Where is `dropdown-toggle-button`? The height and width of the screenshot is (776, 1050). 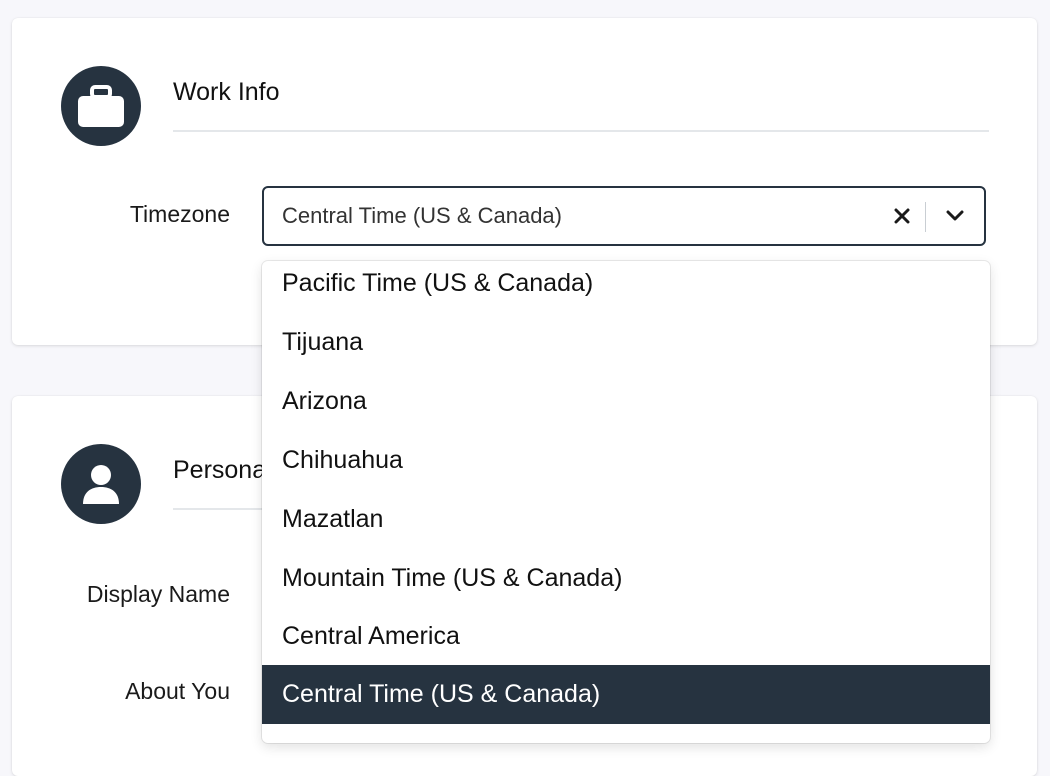
dropdown-toggle-button is located at coordinates (955, 216).